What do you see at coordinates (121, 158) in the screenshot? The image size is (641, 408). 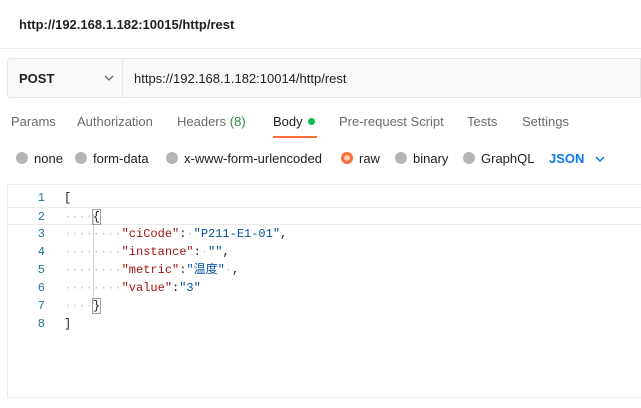 I see `radio-label: form-data` at bounding box center [121, 158].